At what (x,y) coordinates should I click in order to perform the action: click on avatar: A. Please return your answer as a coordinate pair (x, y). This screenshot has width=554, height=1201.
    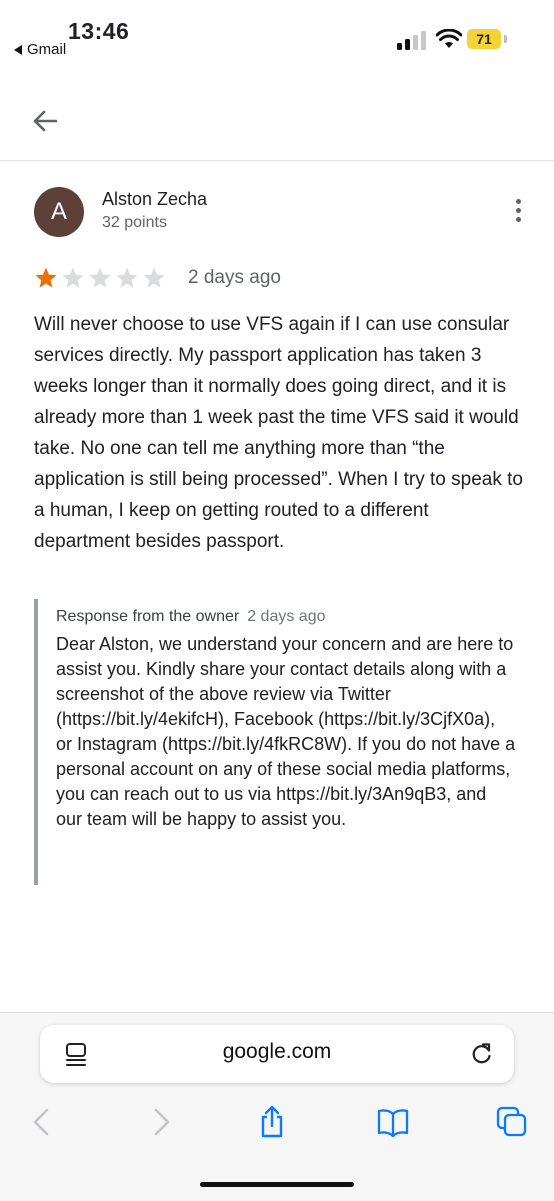
    Looking at the image, I should click on (59, 212).